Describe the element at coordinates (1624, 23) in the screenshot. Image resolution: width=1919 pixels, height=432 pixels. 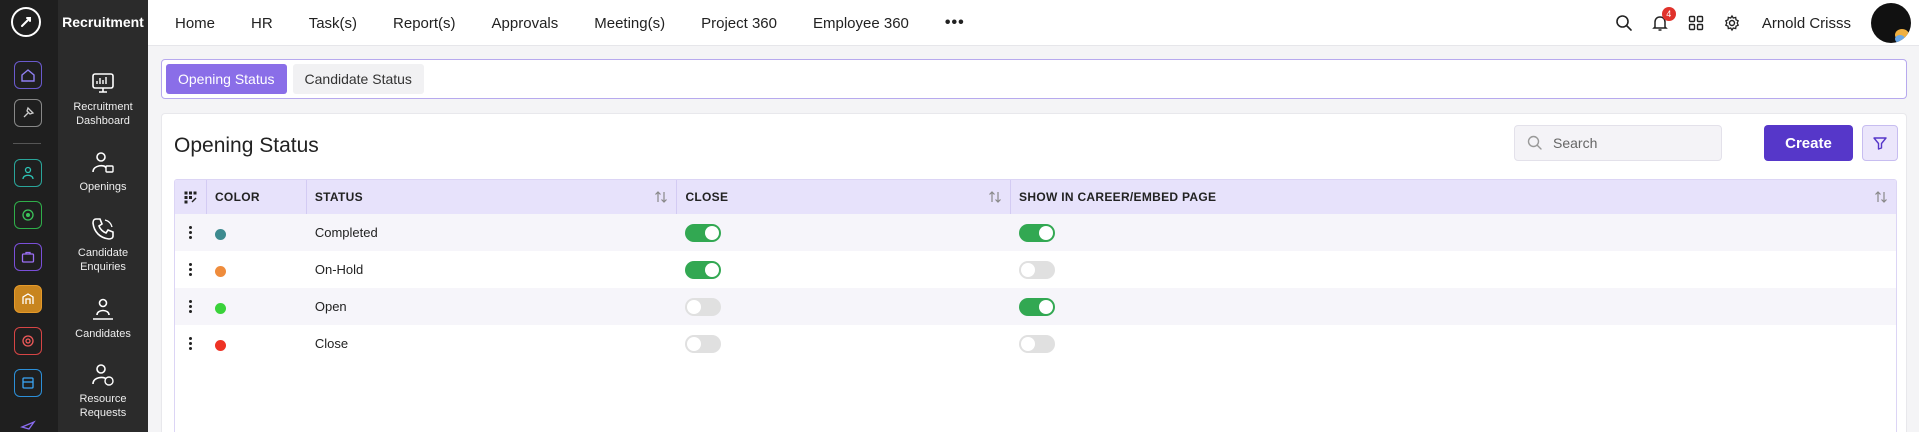
I see `search-icon` at that location.